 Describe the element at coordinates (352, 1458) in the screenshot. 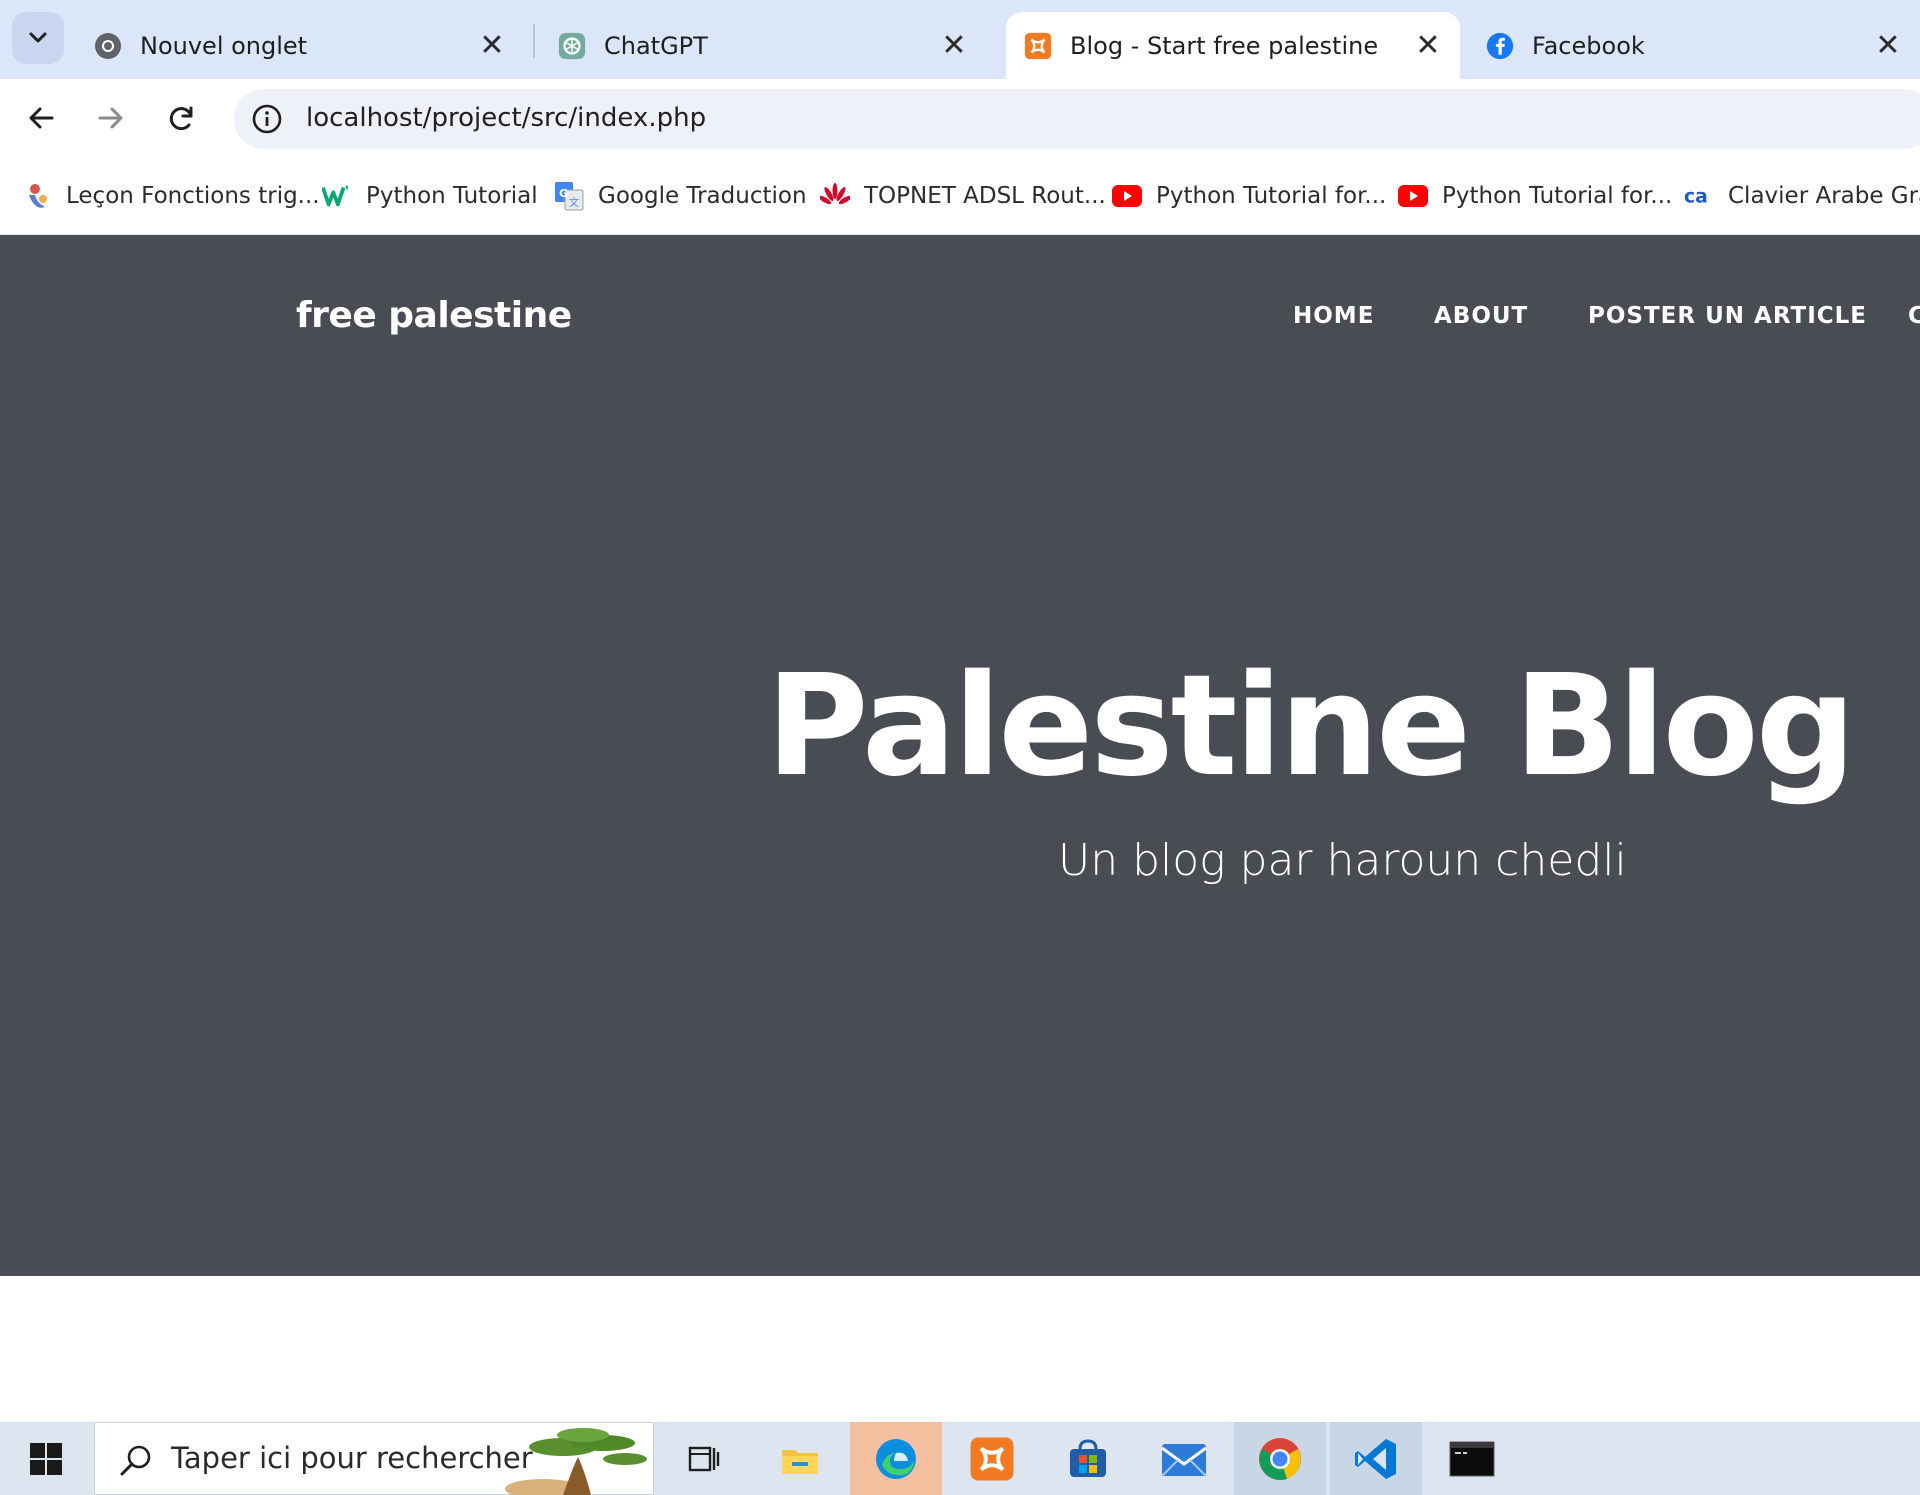

I see `search-placeholder: Taper ici pour rechercher` at that location.